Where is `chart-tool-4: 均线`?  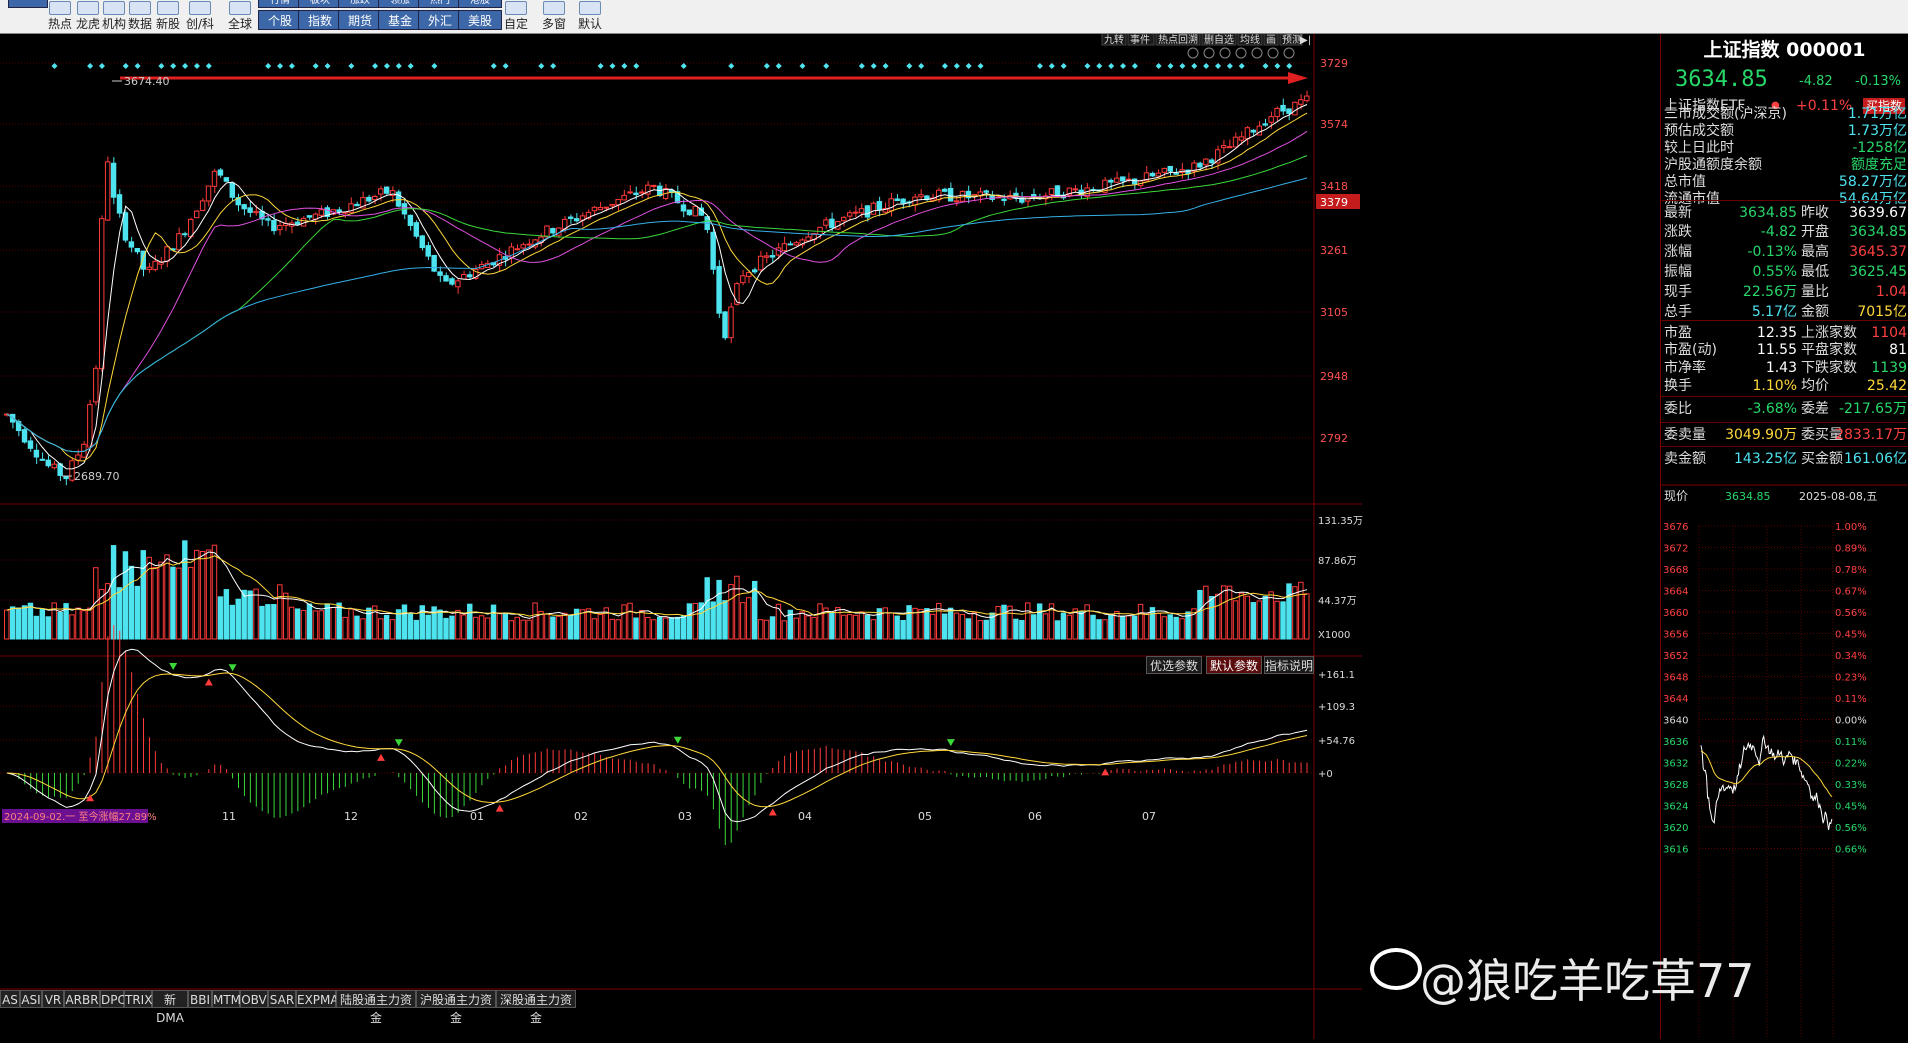
chart-tool-4: 均线 is located at coordinates (1250, 40).